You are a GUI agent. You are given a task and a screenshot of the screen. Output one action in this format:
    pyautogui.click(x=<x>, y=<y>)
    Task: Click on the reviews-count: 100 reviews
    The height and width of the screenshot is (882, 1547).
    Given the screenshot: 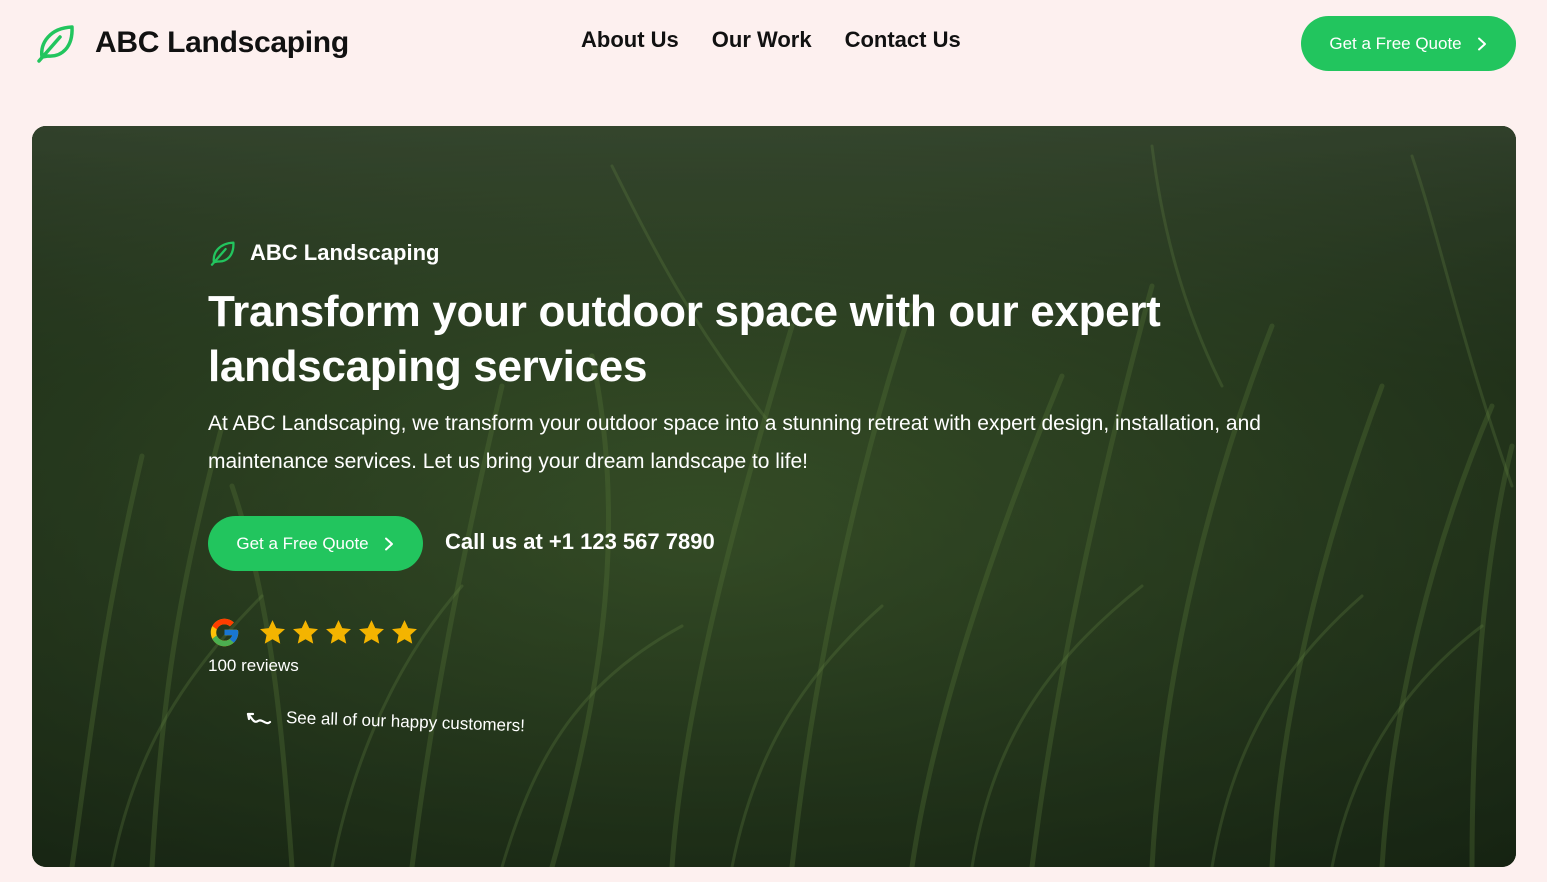 What is the action you would take?
    pyautogui.click(x=253, y=665)
    